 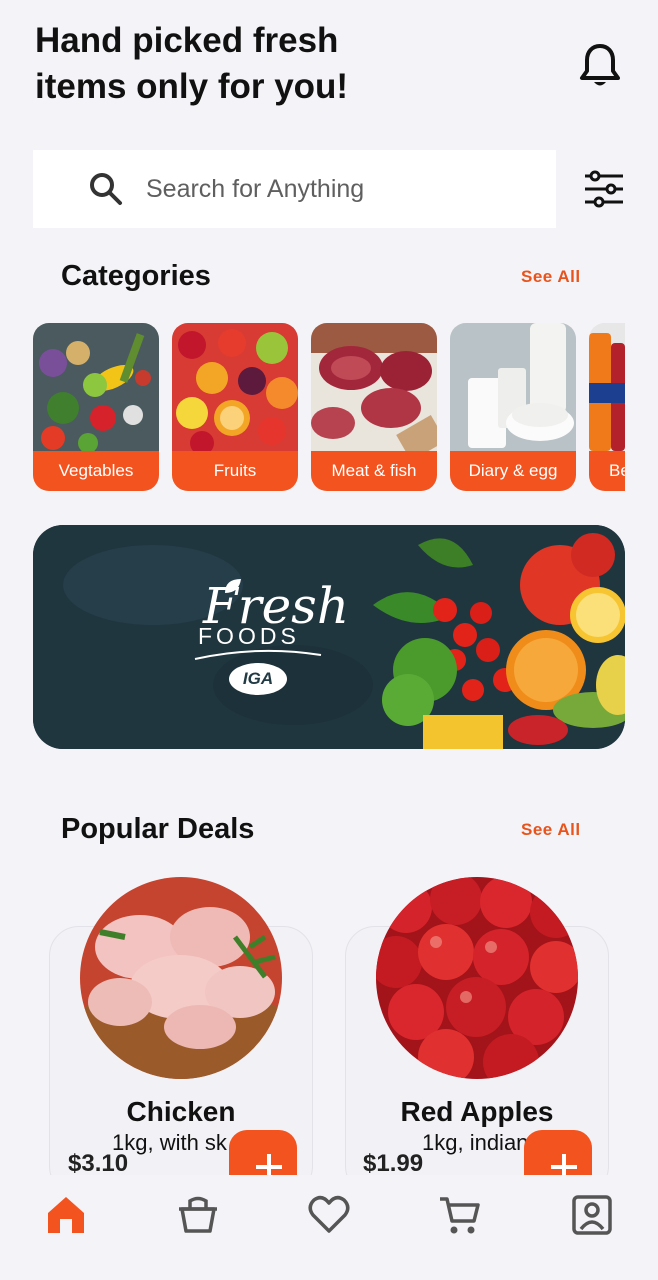 What do you see at coordinates (374, 387) in the screenshot?
I see `meat-fish-image` at bounding box center [374, 387].